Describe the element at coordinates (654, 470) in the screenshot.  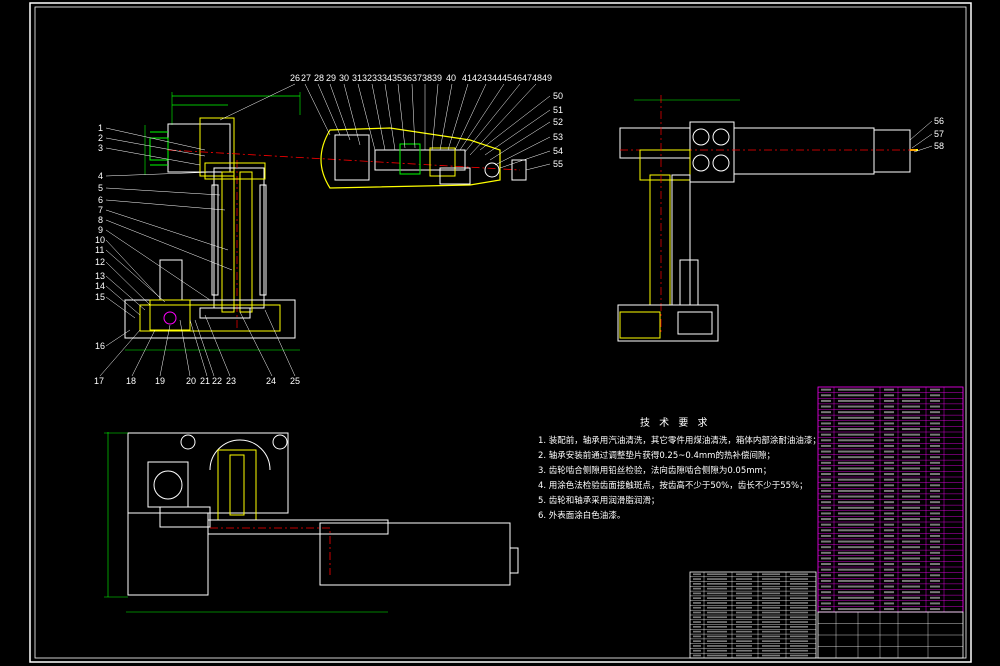
I see `note-item: 3. 齿轮啮合侧隙用铅丝检验，法向齿隙啮合侧隙为0.05mm；` at that location.